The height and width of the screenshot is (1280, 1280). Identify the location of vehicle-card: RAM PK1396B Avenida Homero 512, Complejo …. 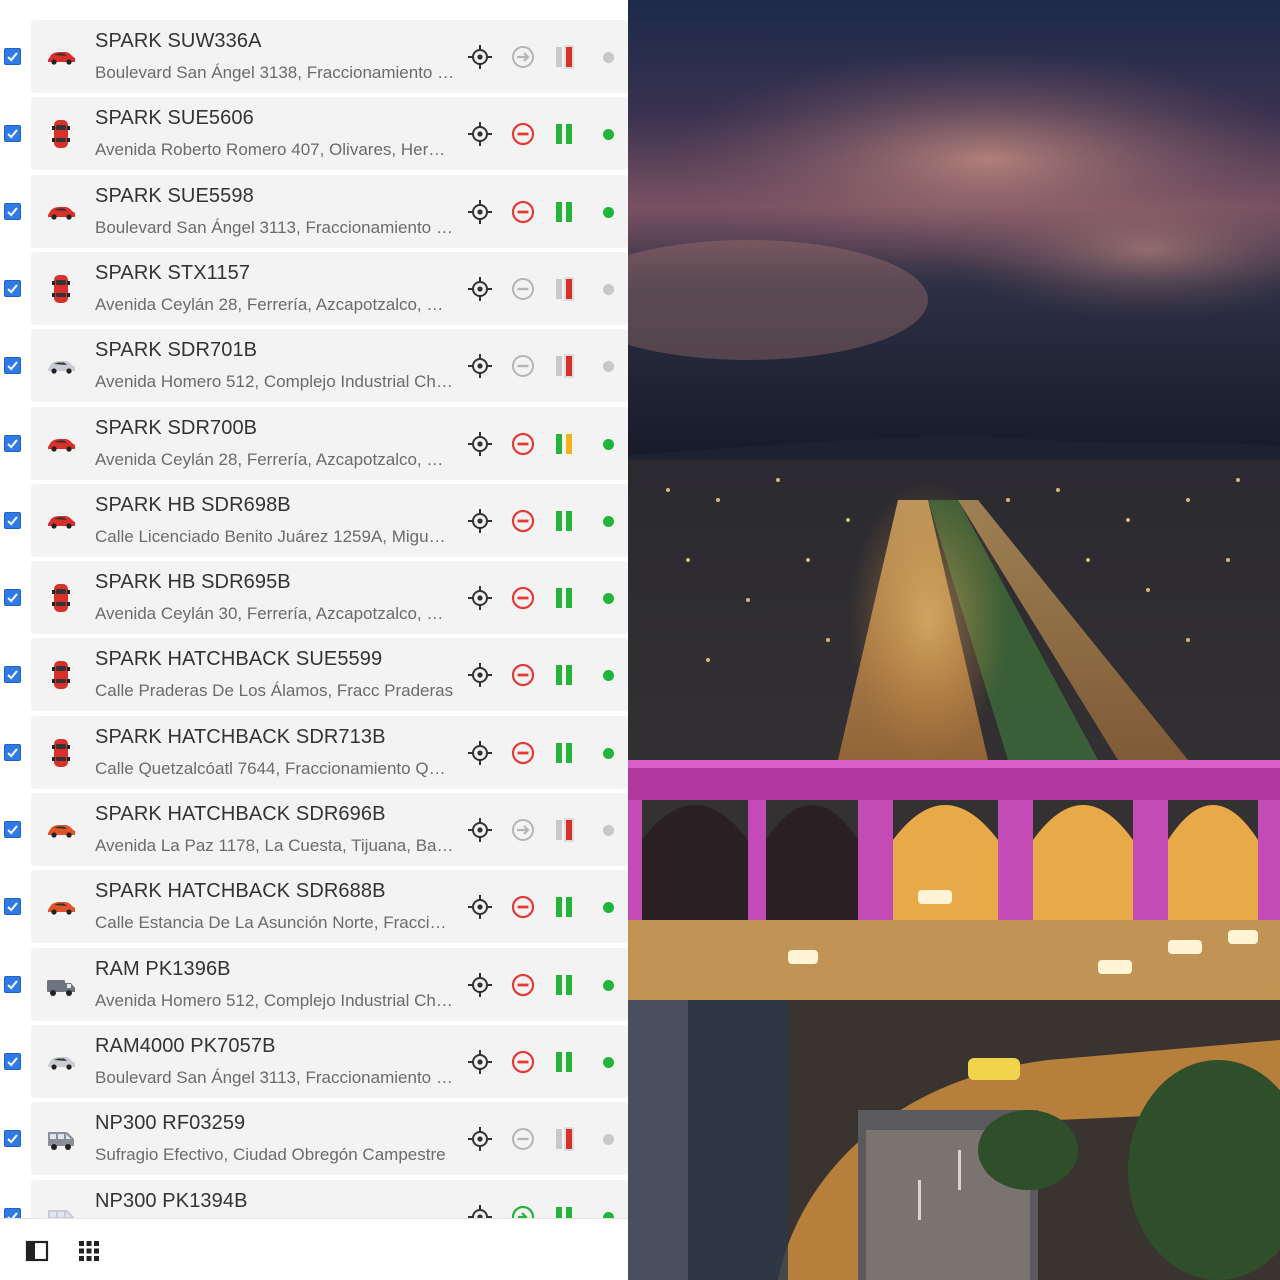
(329, 984).